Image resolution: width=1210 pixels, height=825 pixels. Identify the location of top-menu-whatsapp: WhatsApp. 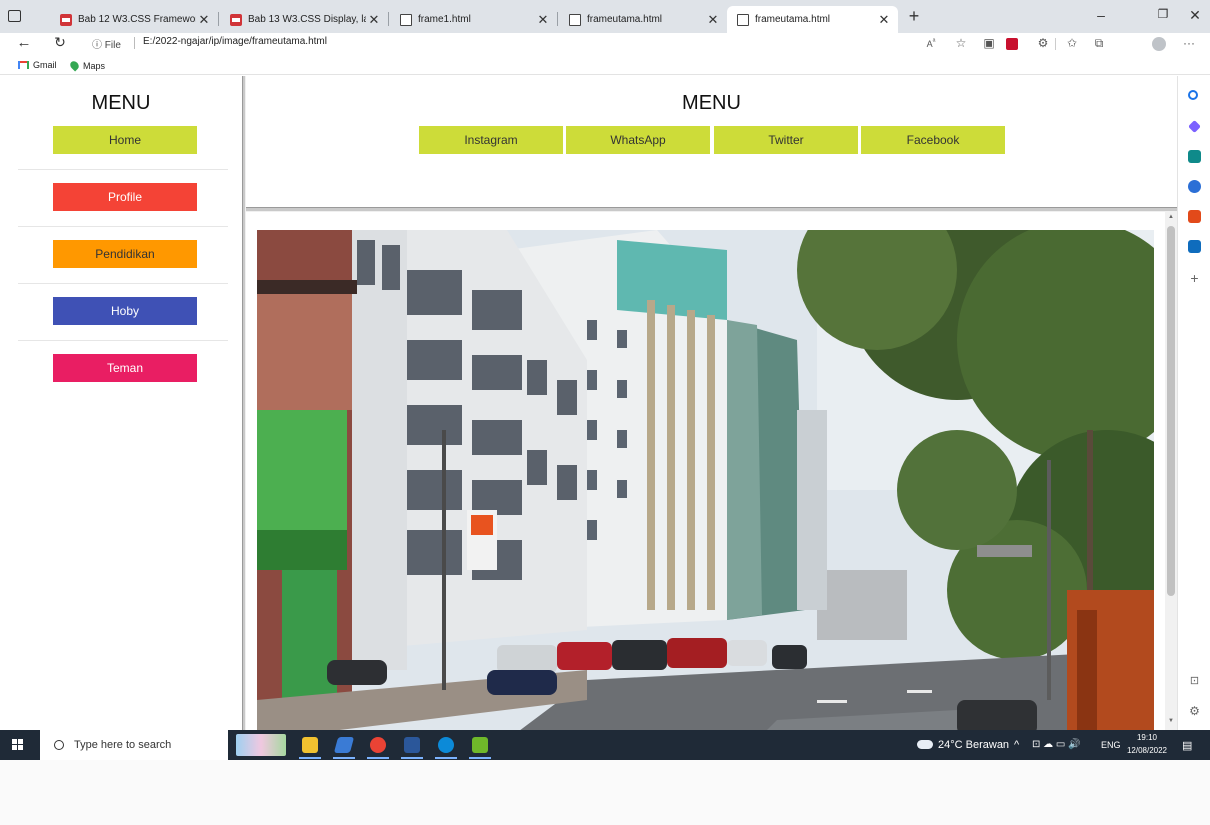
(638, 140).